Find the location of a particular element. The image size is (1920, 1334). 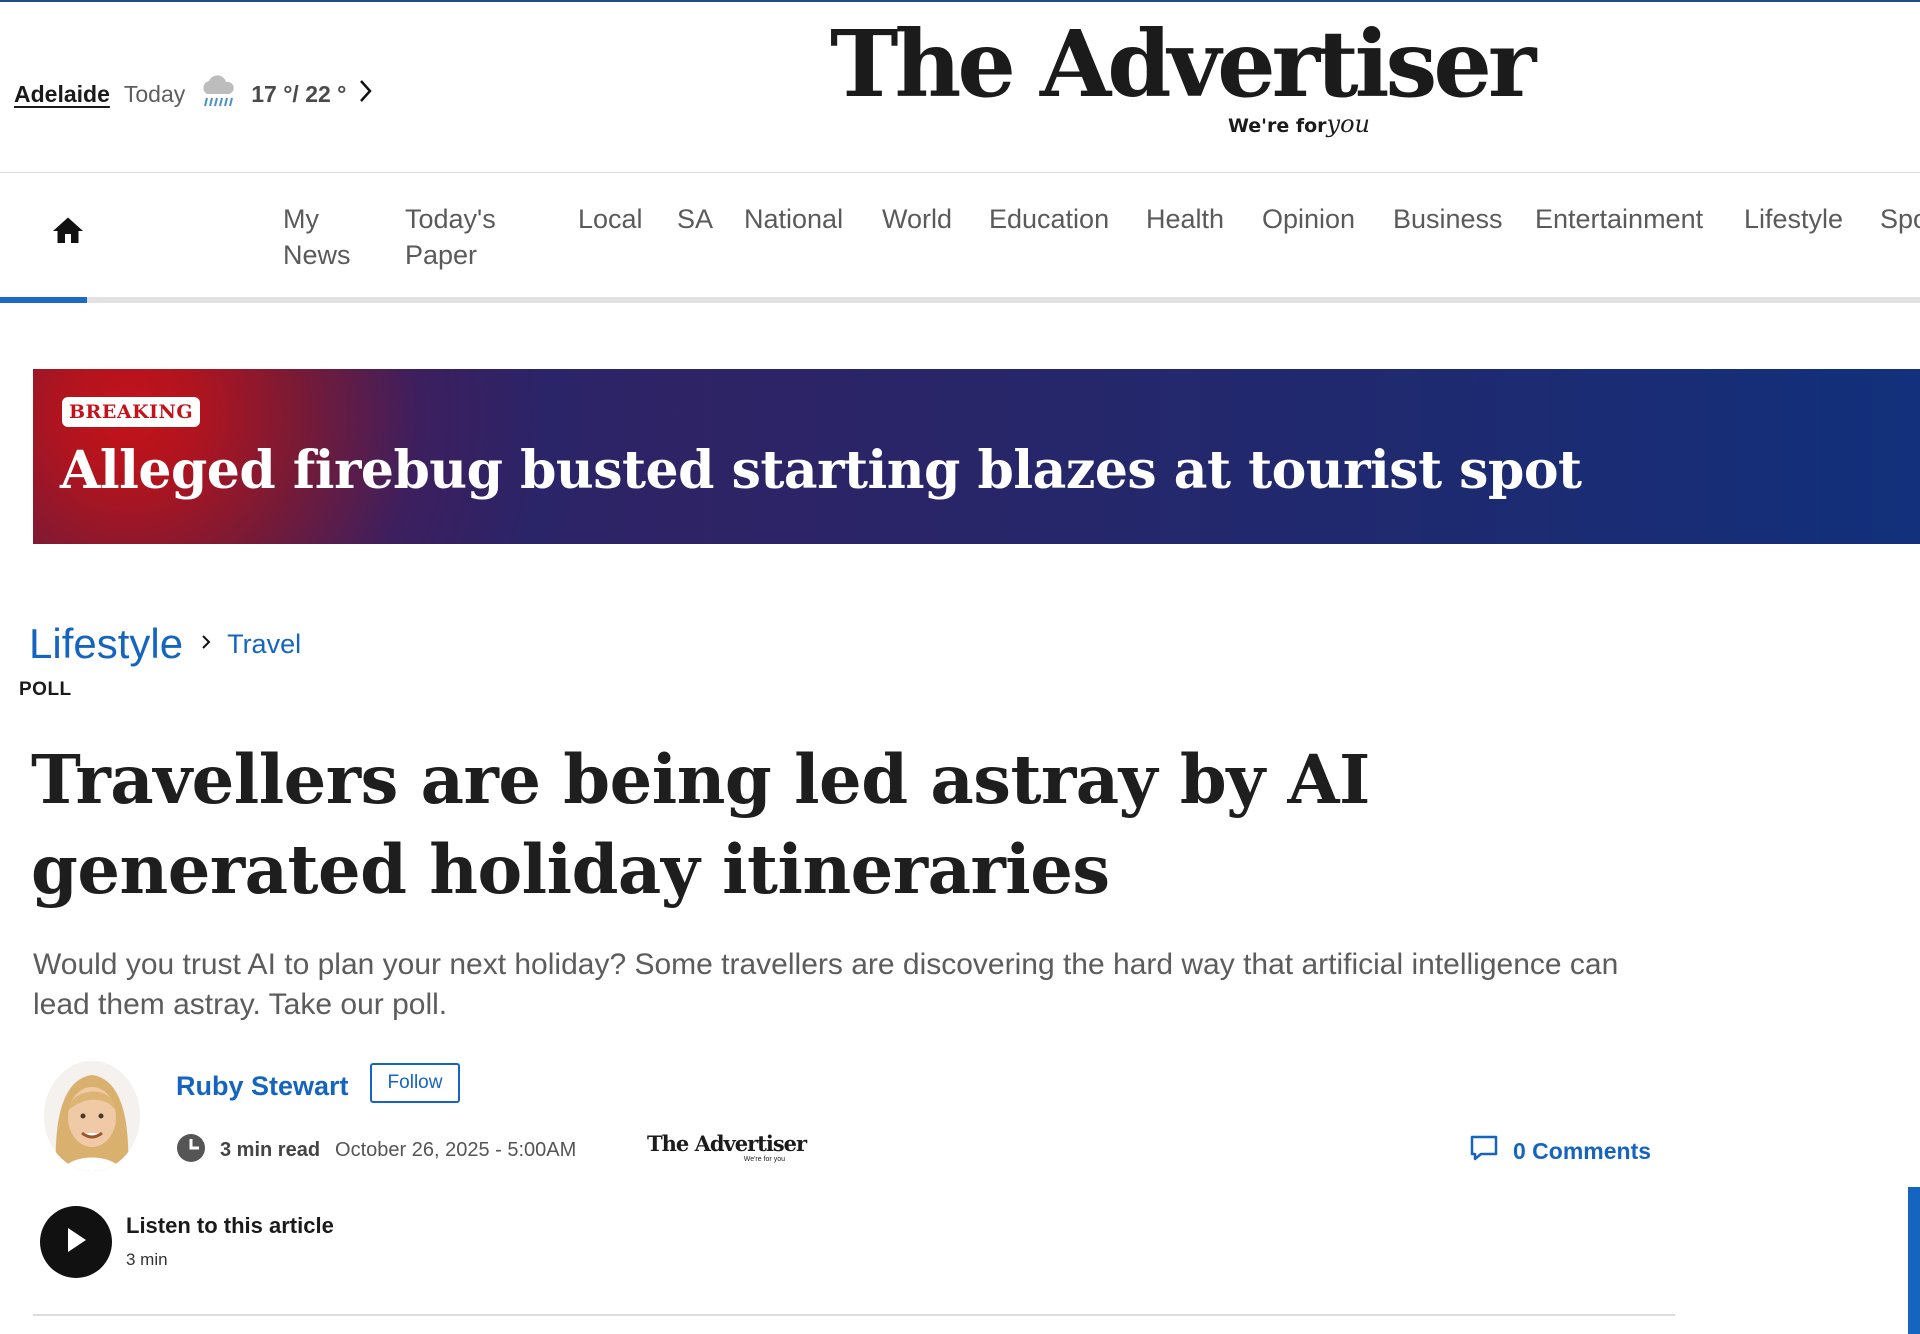

breadcrumb-section: Lifestyle is located at coordinates (106, 644).